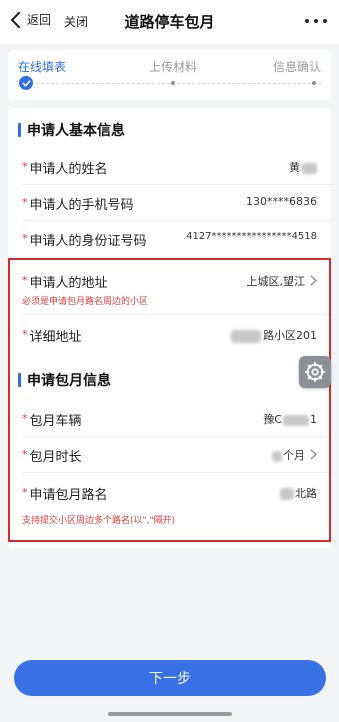 The width and height of the screenshot is (339, 722). I want to click on address-hint: 必须是申请包月路名周边的小区, so click(85, 302).